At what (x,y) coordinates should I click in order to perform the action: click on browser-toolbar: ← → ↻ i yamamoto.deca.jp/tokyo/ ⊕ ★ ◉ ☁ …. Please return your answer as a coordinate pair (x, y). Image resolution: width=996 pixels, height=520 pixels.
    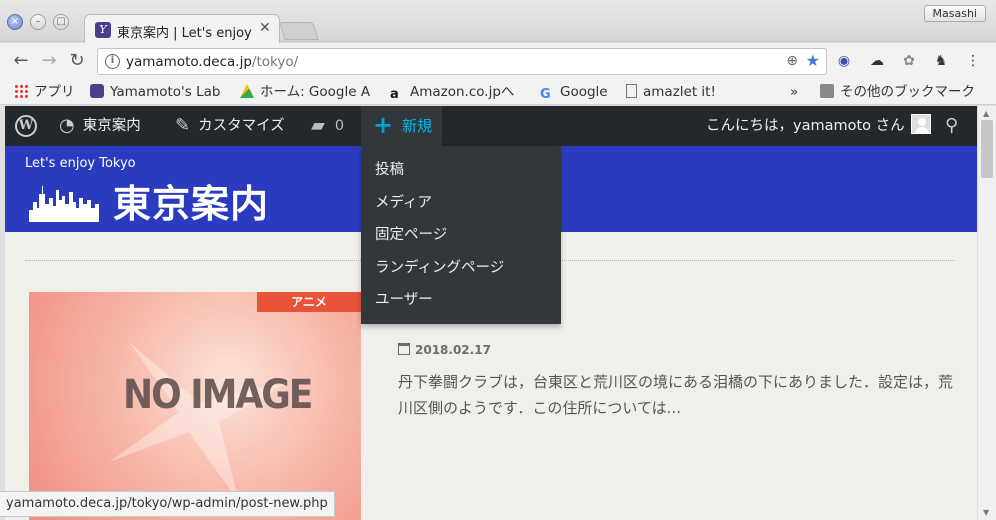
    Looking at the image, I should click on (498, 61).